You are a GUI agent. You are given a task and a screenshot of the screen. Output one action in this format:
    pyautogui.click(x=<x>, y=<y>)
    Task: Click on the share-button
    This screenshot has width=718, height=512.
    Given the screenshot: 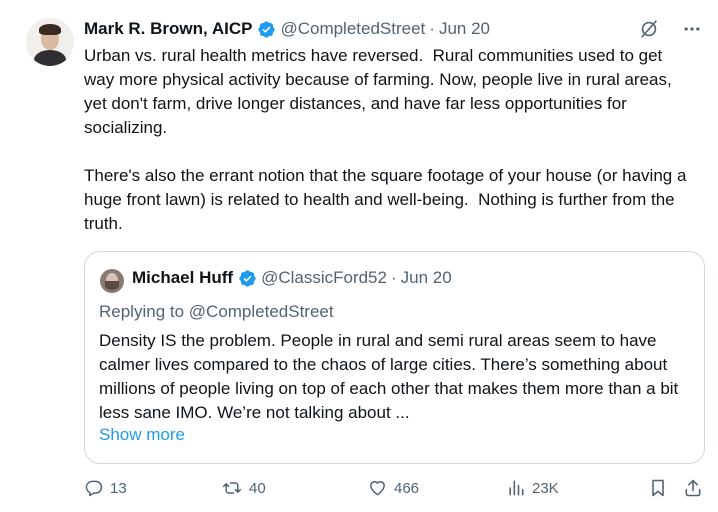 What is the action you would take?
    pyautogui.click(x=693, y=488)
    